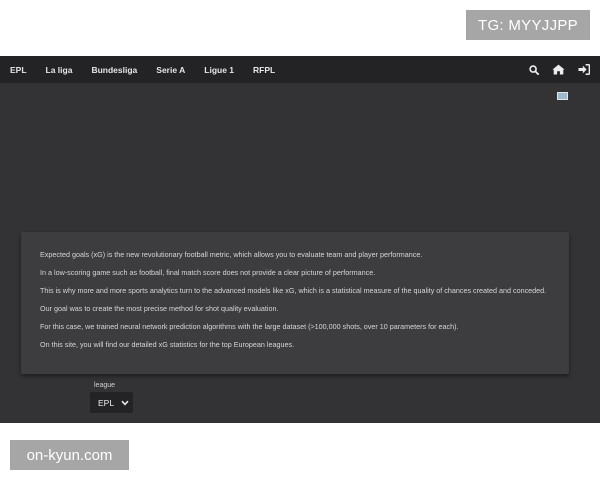 The height and width of the screenshot is (480, 600). I want to click on league-select: EPL, so click(111, 402).